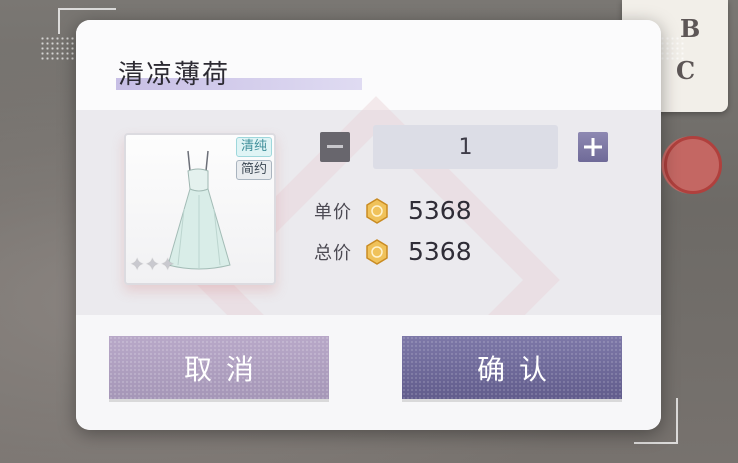 This screenshot has height=463, width=738. What do you see at coordinates (253, 170) in the screenshot?
I see `tag-simple: 简约` at bounding box center [253, 170].